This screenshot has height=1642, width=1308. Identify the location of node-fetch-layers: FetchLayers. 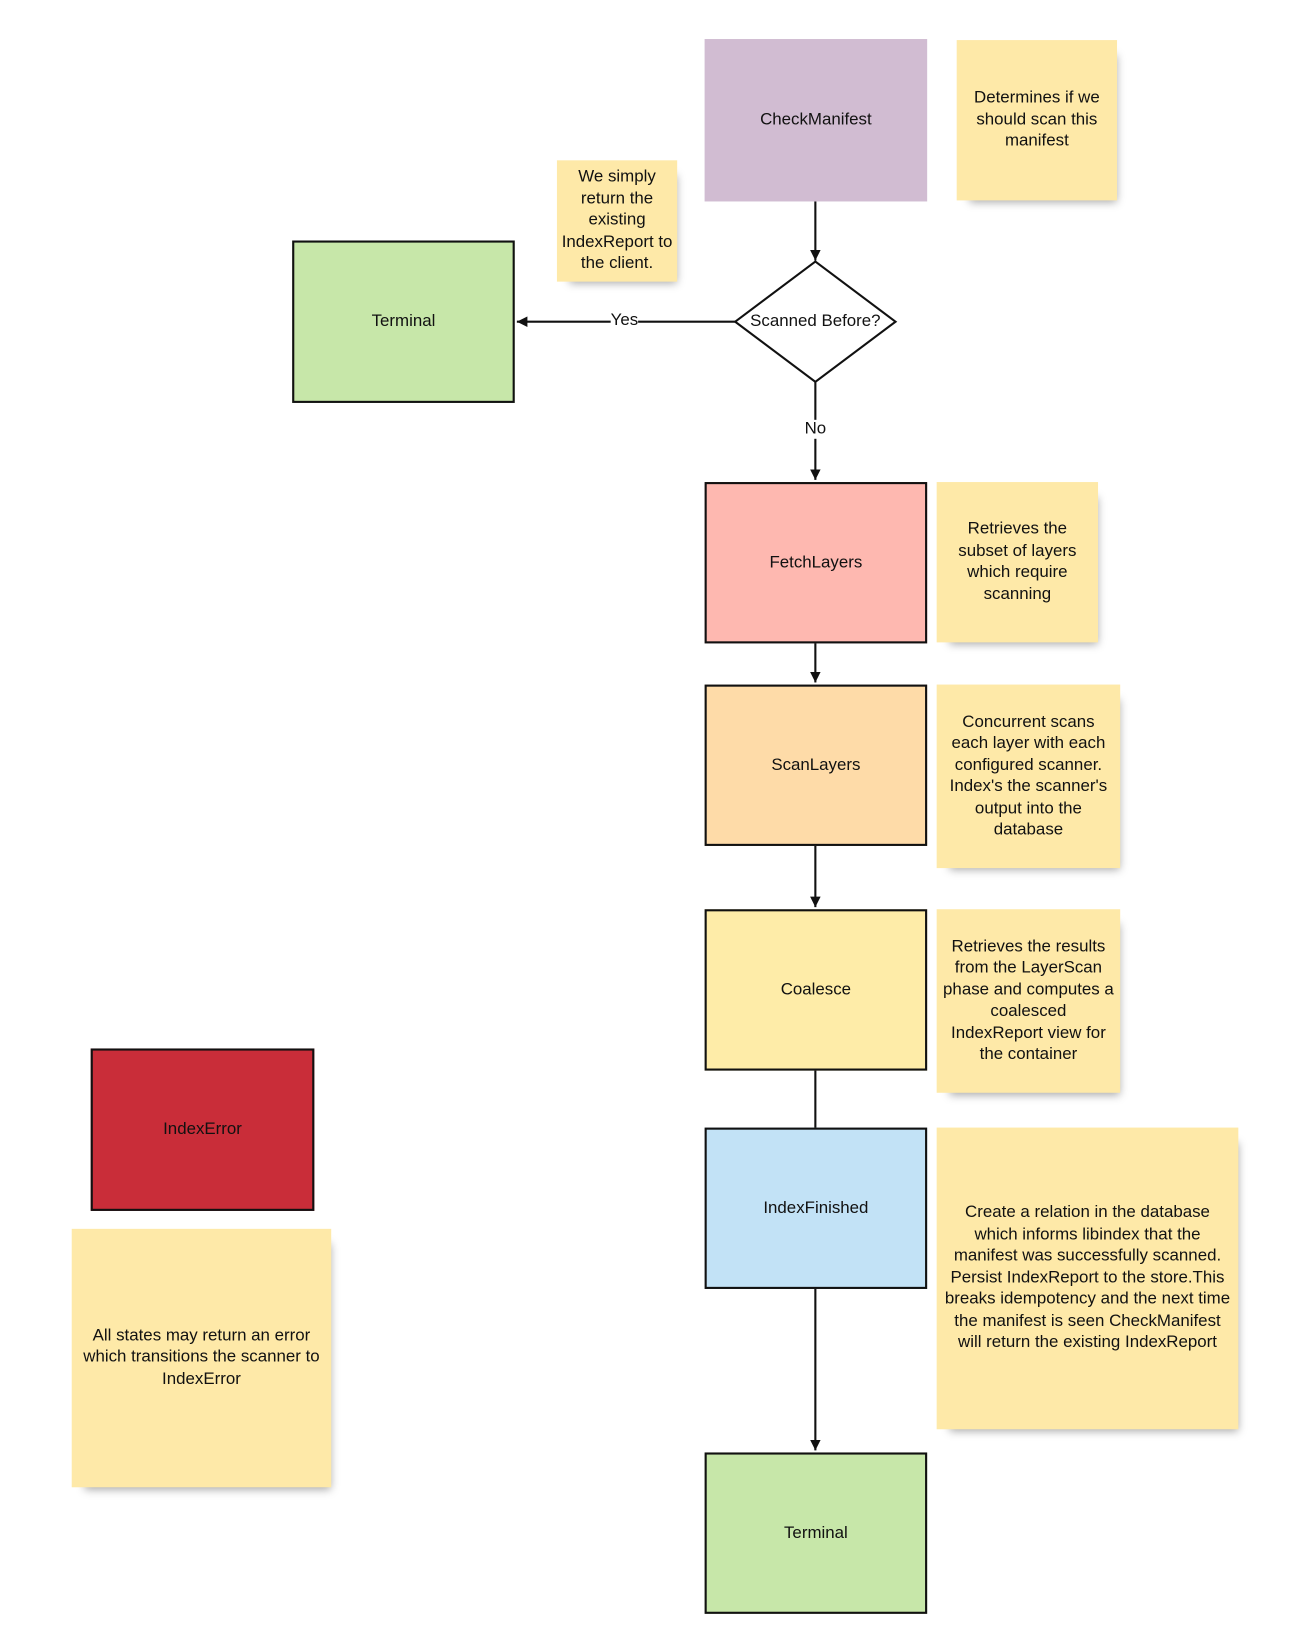
(816, 563).